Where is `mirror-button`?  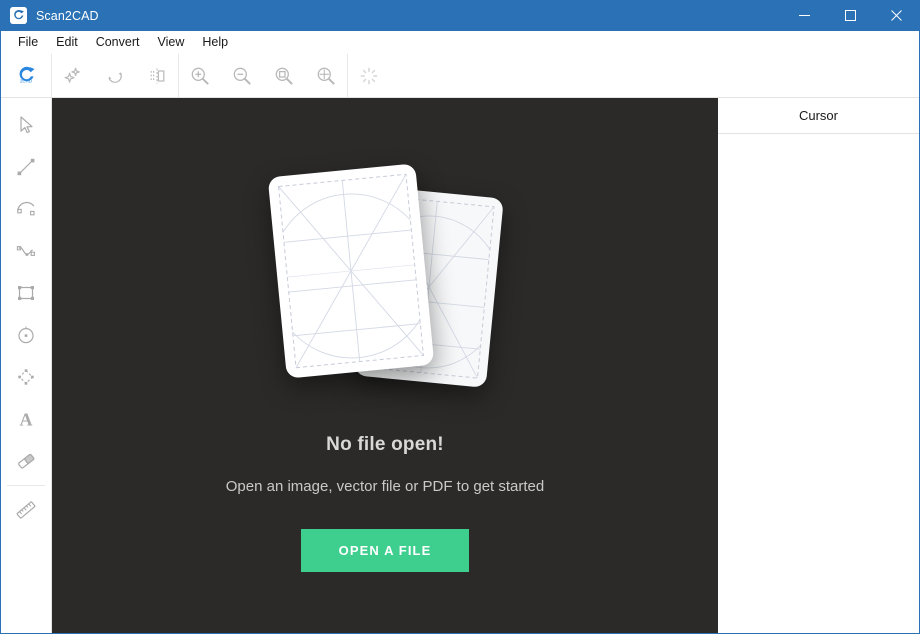
mirror-button is located at coordinates (157, 75).